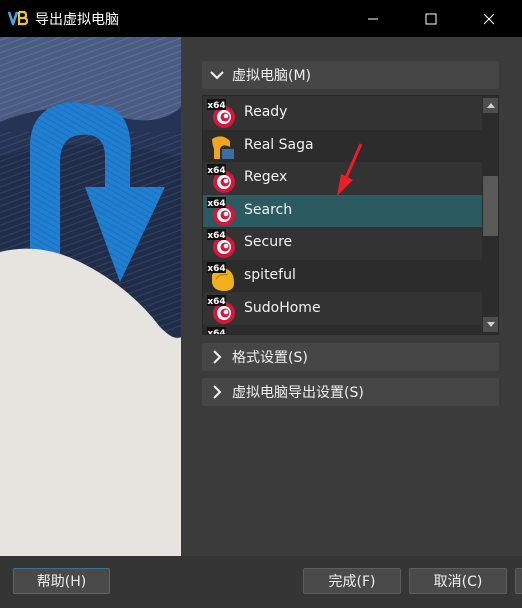 The image size is (522, 608). I want to click on vm-list-scrollbar, so click(490, 215).